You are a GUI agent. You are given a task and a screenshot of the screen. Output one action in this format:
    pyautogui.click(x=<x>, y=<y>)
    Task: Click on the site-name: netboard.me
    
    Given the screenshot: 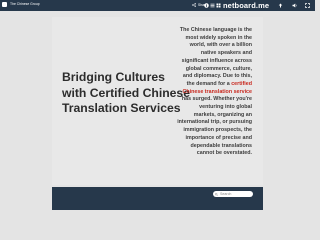 What is the action you would take?
    pyautogui.click(x=246, y=5)
    